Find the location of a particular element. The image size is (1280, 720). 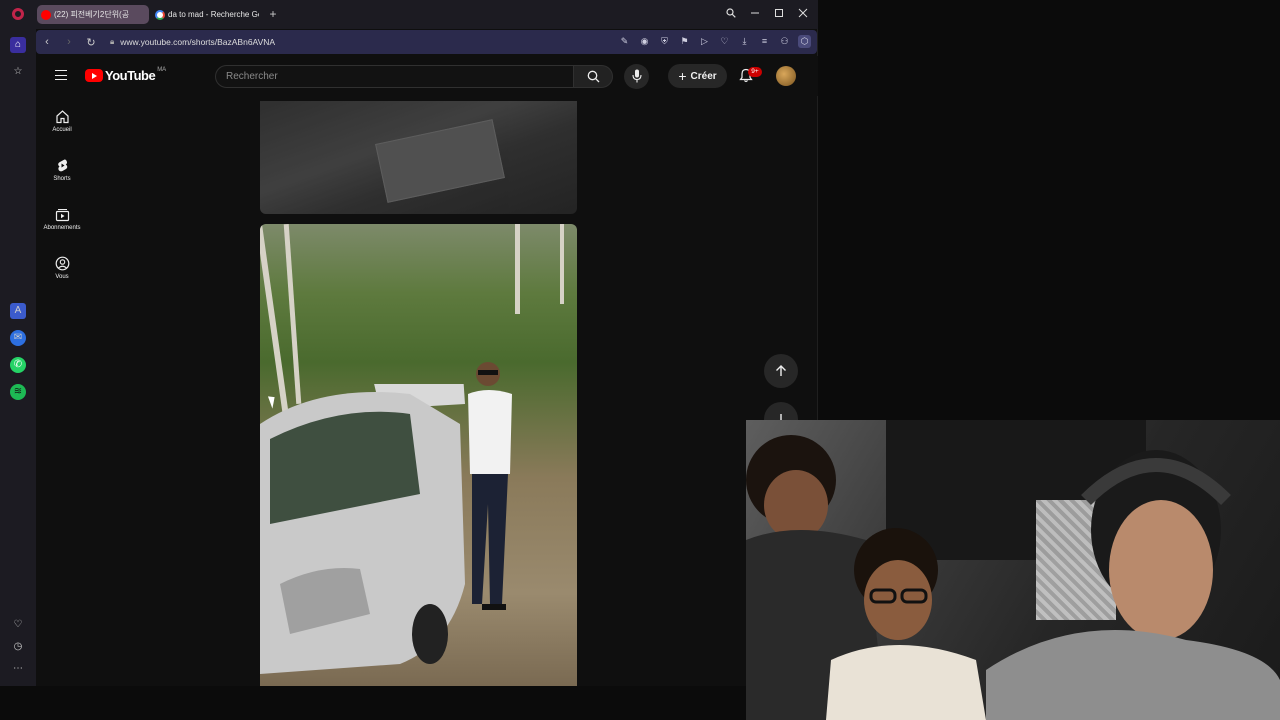

search-button is located at coordinates (593, 76).